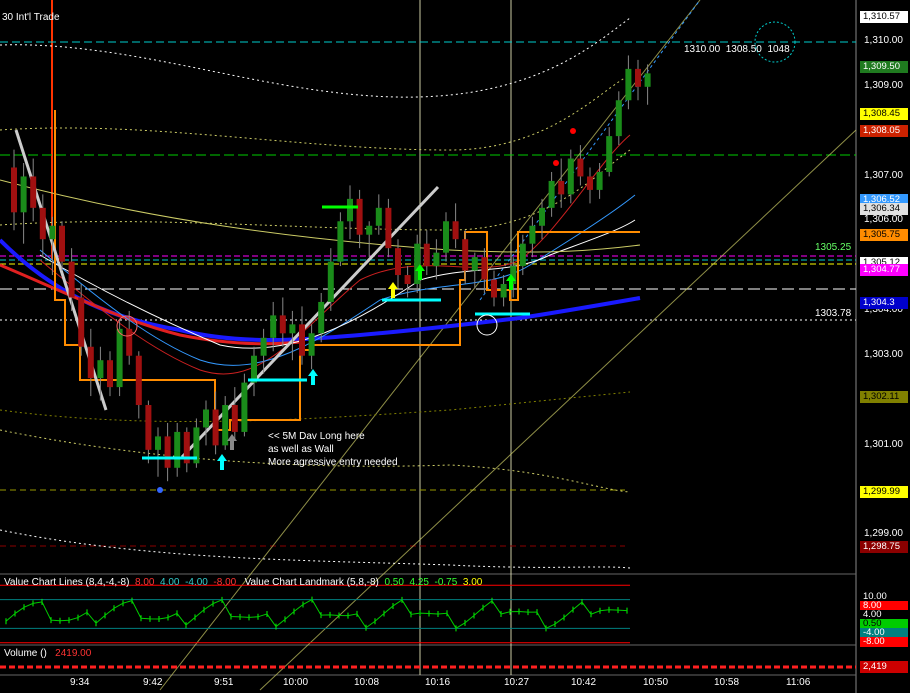 This screenshot has width=910, height=693. Describe the element at coordinates (884, 67) in the screenshot. I see `price-tag: 1,309.50` at that location.